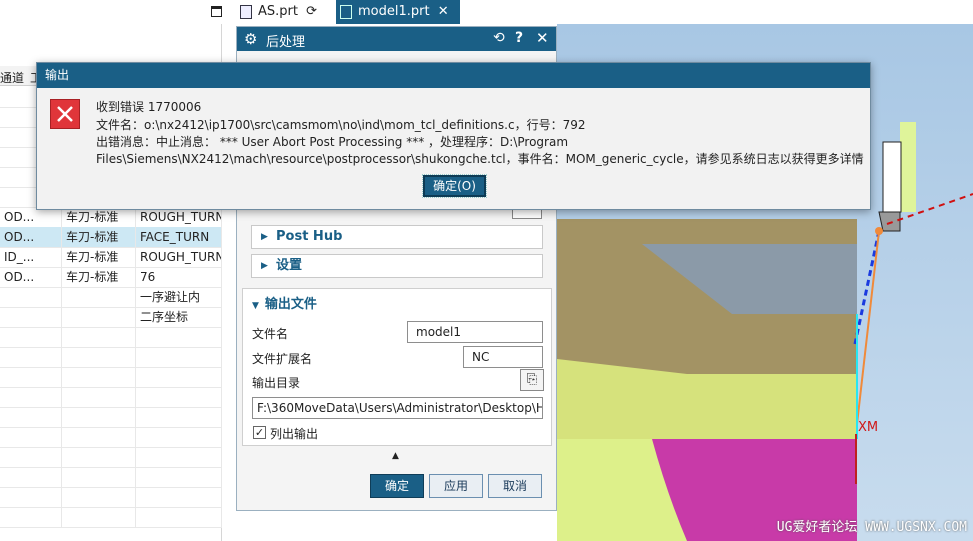 Image resolution: width=973 pixels, height=541 pixels. I want to click on output-directory-label: 输出目录, so click(276, 383).